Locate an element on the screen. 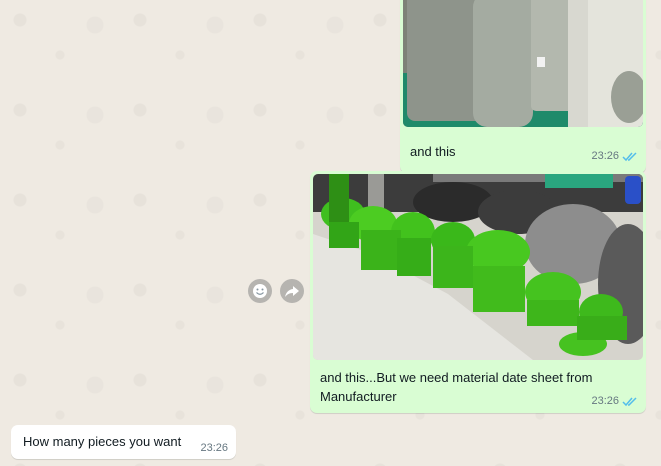  outgoing-image-message: and this 23:26 is located at coordinates (523, 86).